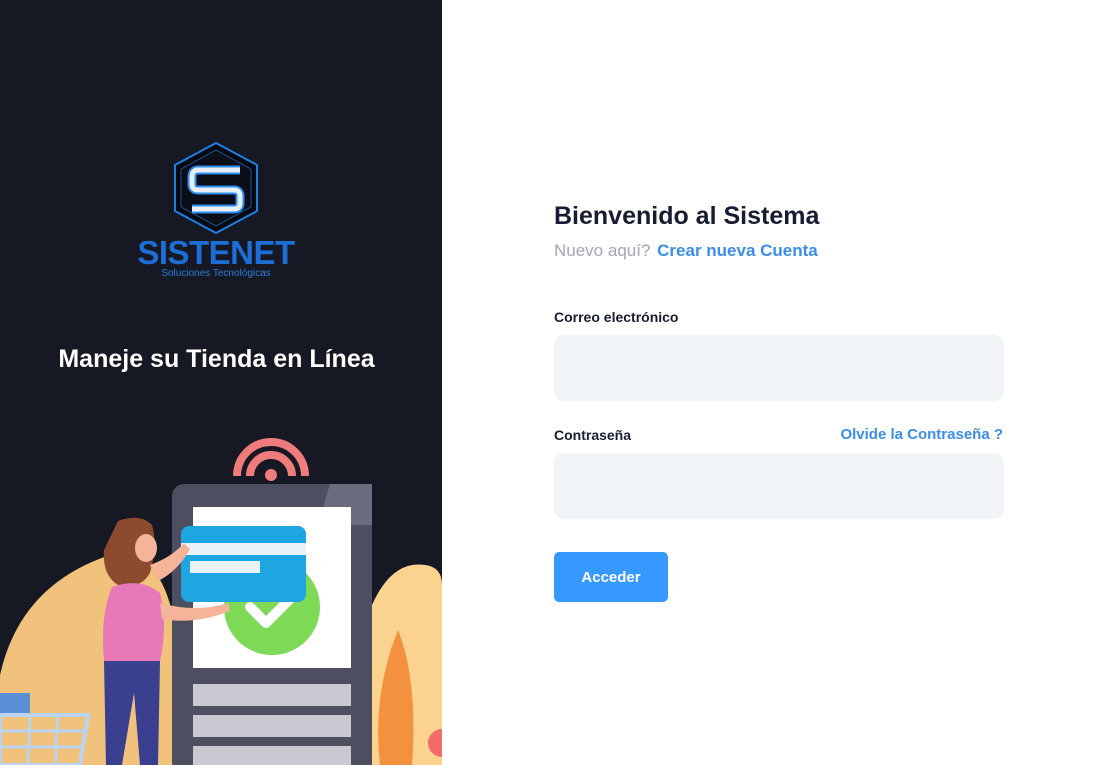 The width and height of the screenshot is (1098, 765). Describe the element at coordinates (216, 188) in the screenshot. I see `hexagon-s-logo-icon` at that location.